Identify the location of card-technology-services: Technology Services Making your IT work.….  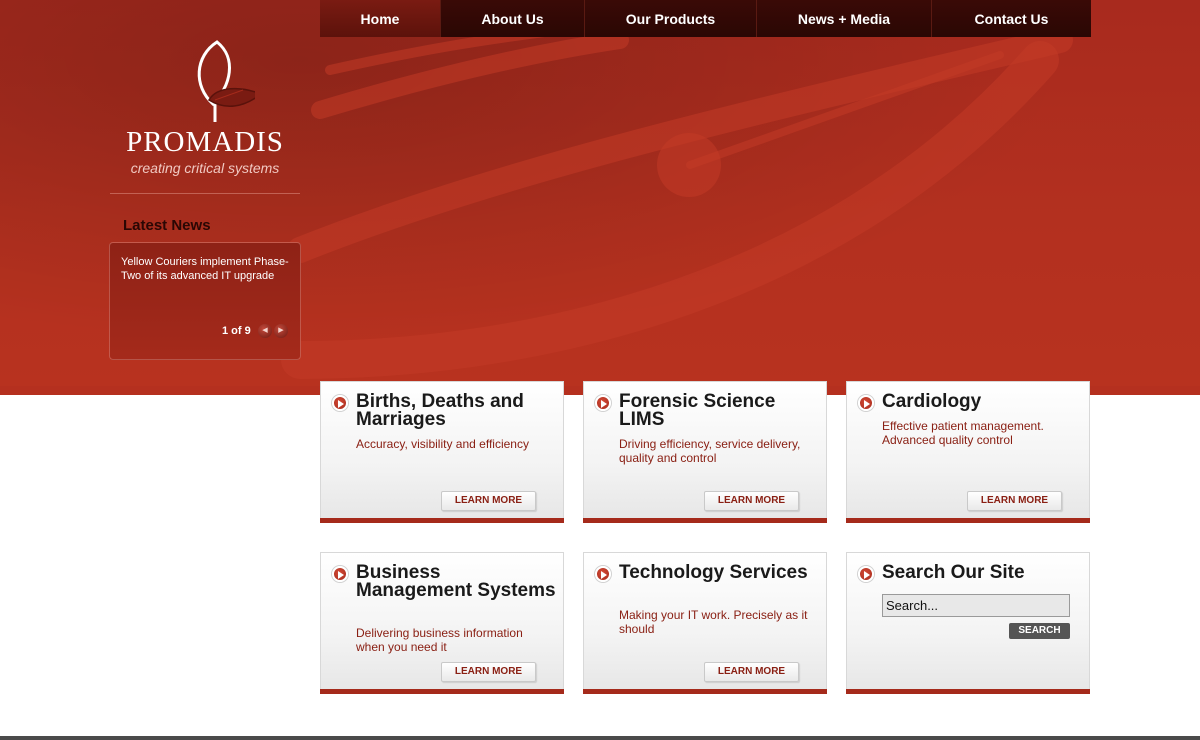
(705, 623).